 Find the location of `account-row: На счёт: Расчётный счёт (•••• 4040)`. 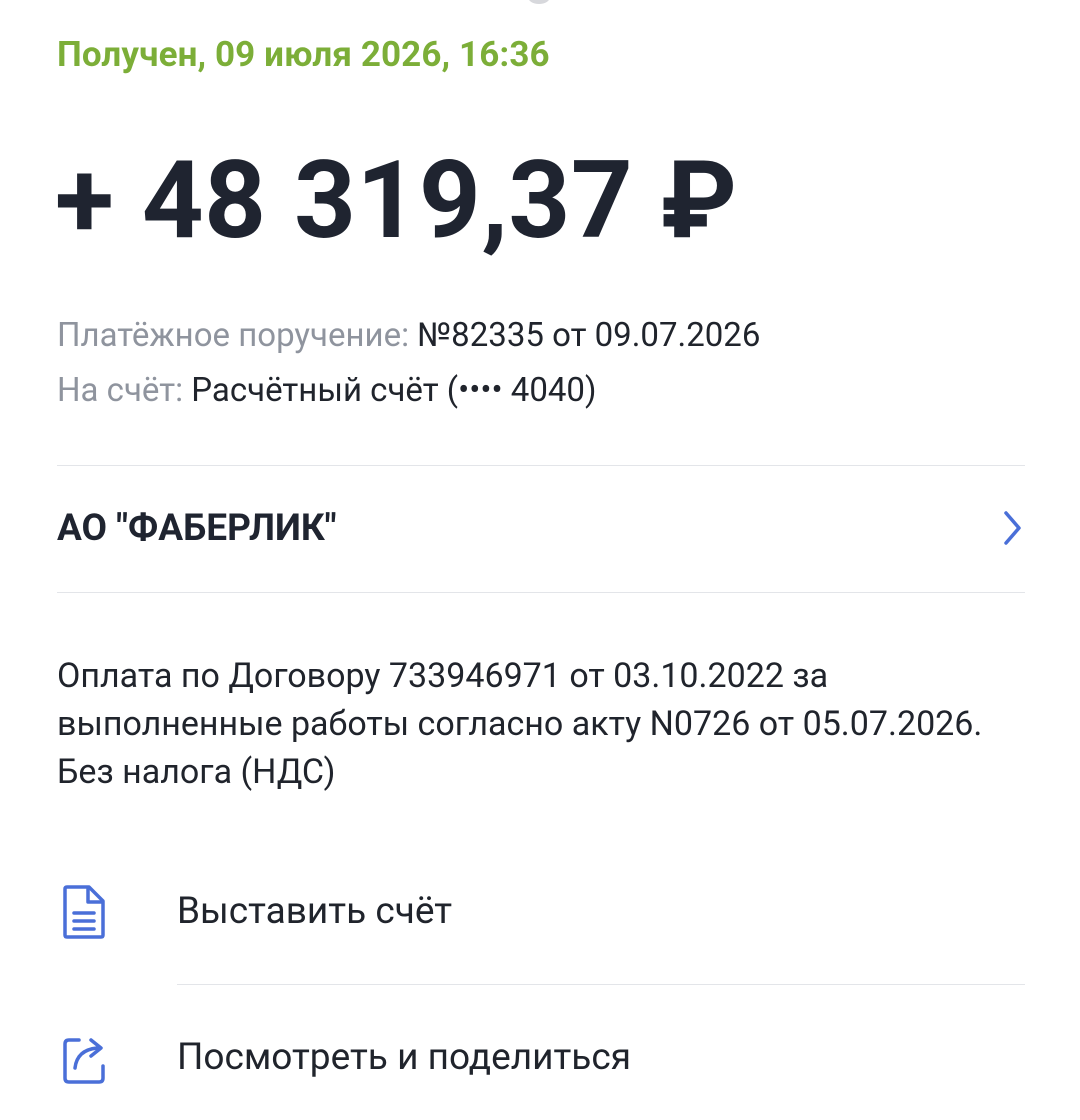

account-row: На счёт: Расчётный счёт (•••• 4040) is located at coordinates (326, 390).